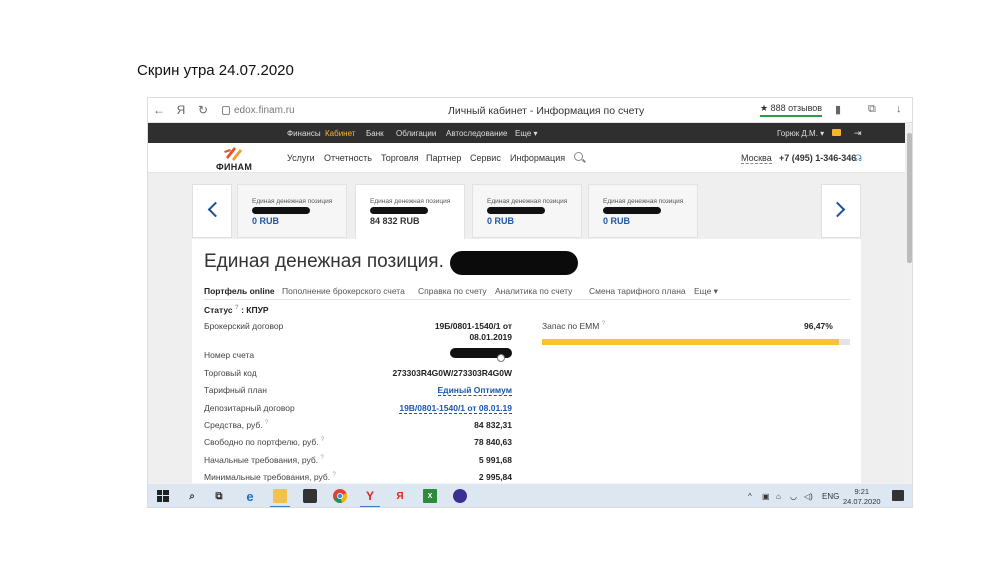  Describe the element at coordinates (778, 496) in the screenshot. I see `network-icon: ⌂` at that location.